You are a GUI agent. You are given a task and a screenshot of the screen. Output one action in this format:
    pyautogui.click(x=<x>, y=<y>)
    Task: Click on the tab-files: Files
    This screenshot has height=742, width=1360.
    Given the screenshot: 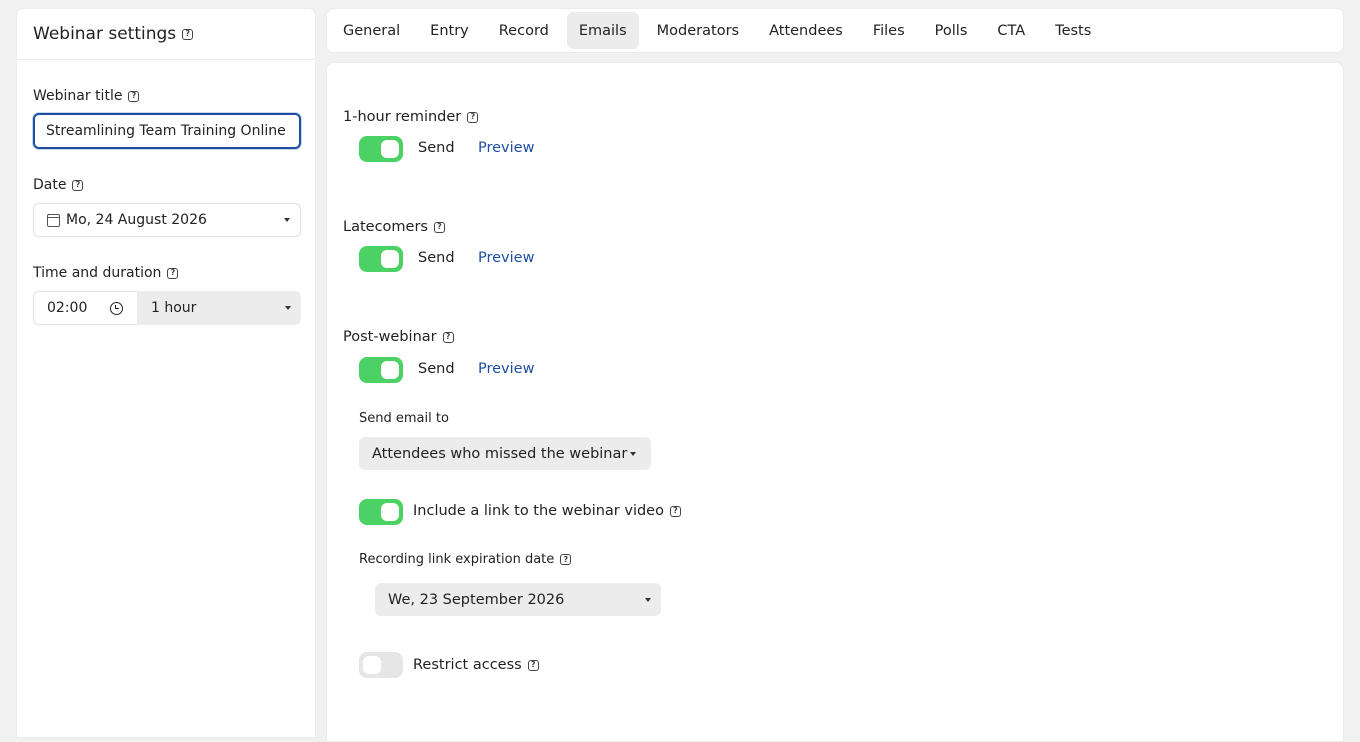 What is the action you would take?
    pyautogui.click(x=889, y=30)
    